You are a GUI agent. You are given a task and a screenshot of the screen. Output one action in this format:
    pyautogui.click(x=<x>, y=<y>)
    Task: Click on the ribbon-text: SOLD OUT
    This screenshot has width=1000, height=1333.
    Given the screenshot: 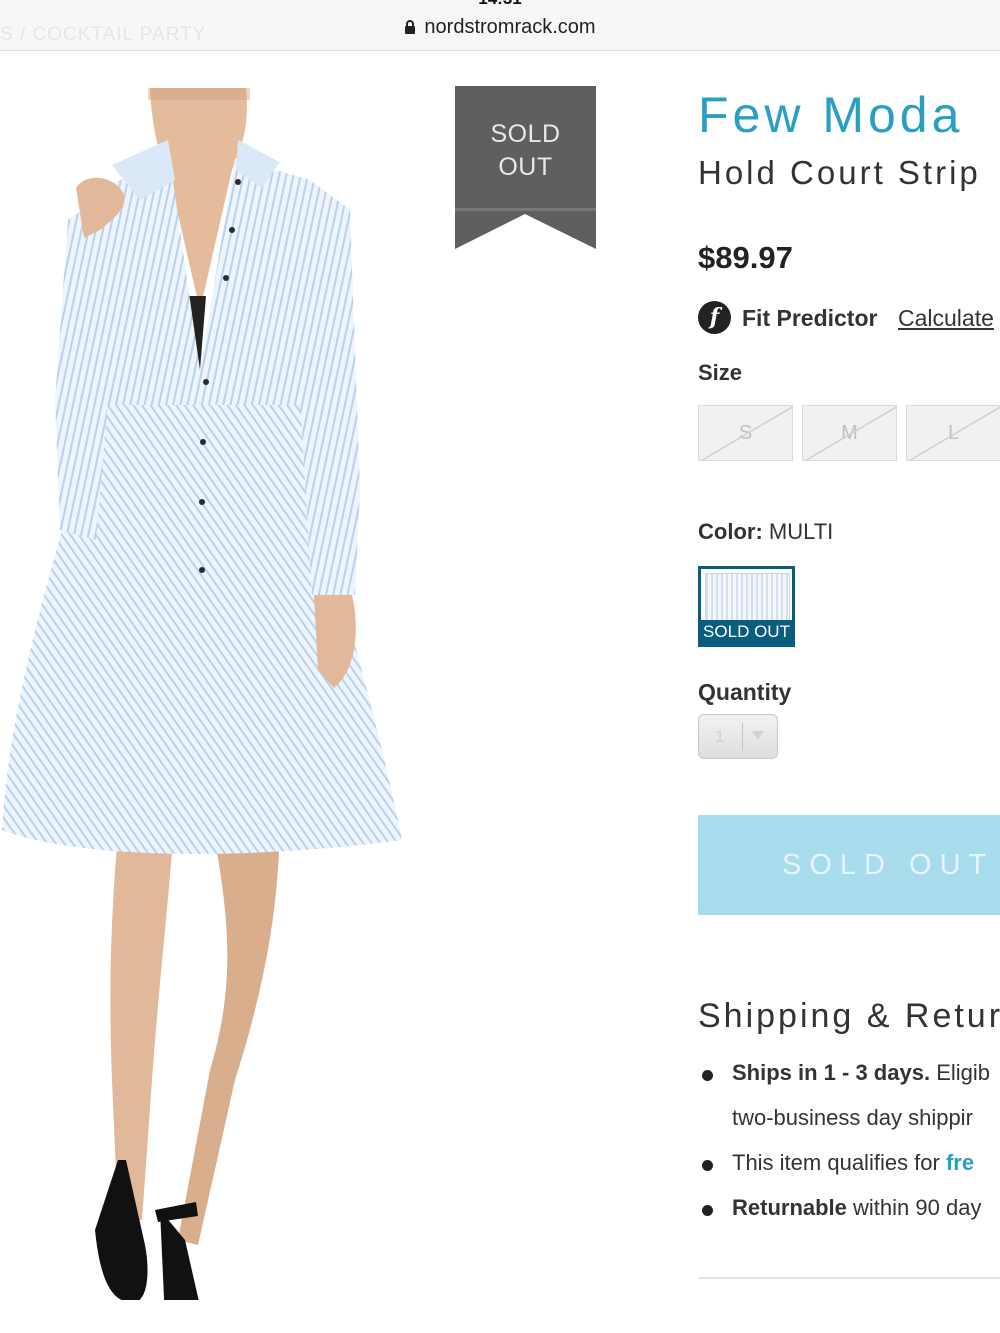 What is the action you would take?
    pyautogui.click(x=525, y=151)
    